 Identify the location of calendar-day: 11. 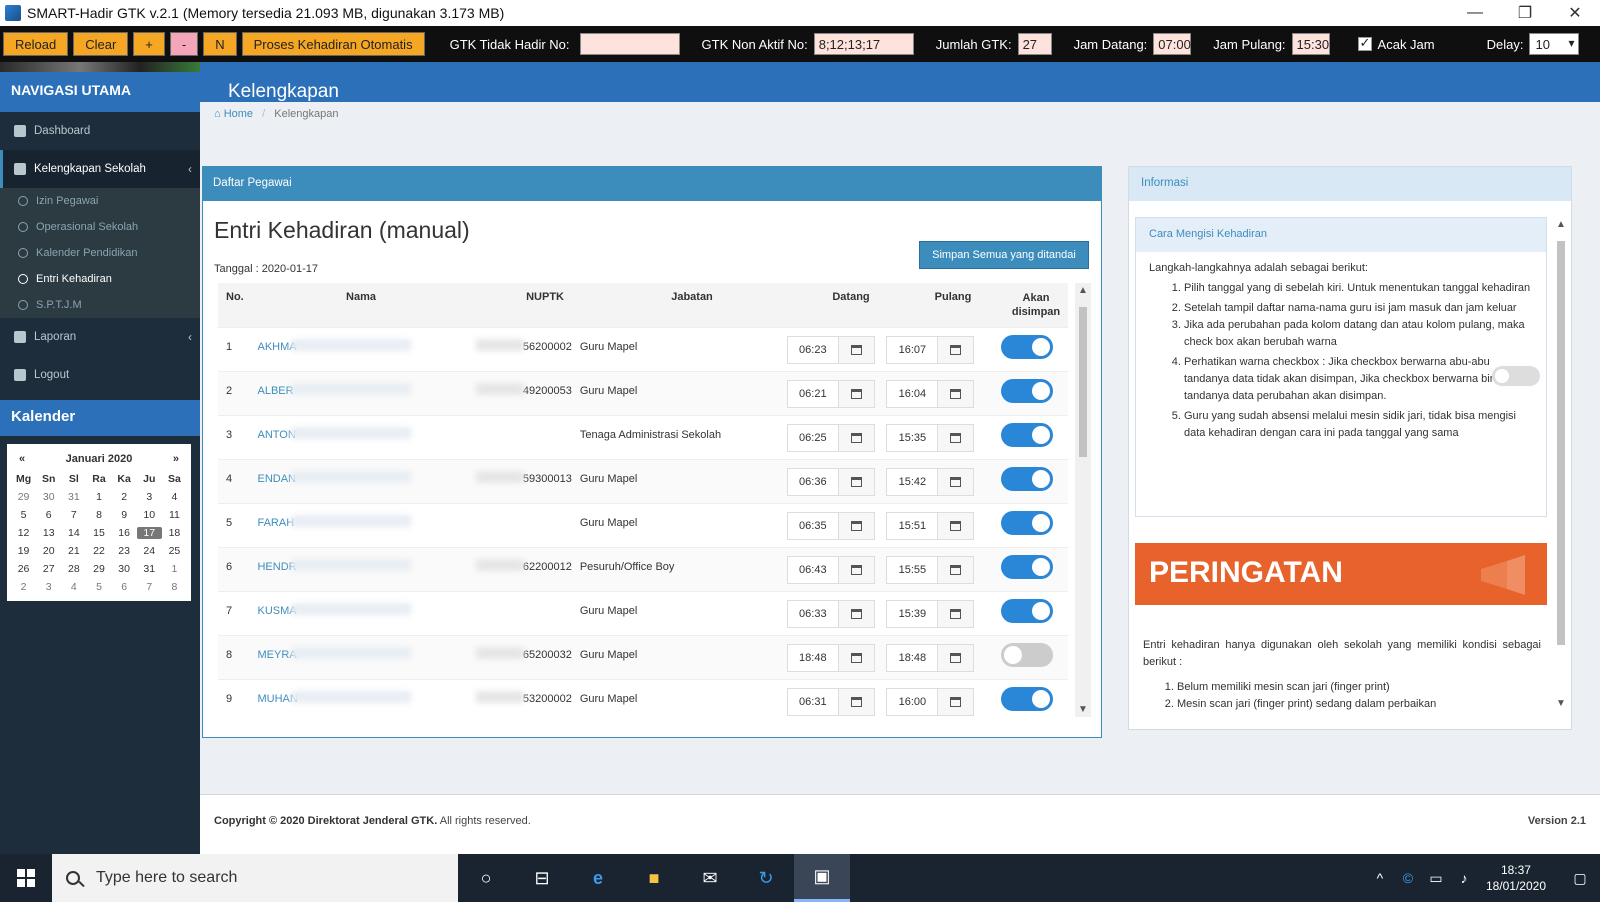
(174, 515).